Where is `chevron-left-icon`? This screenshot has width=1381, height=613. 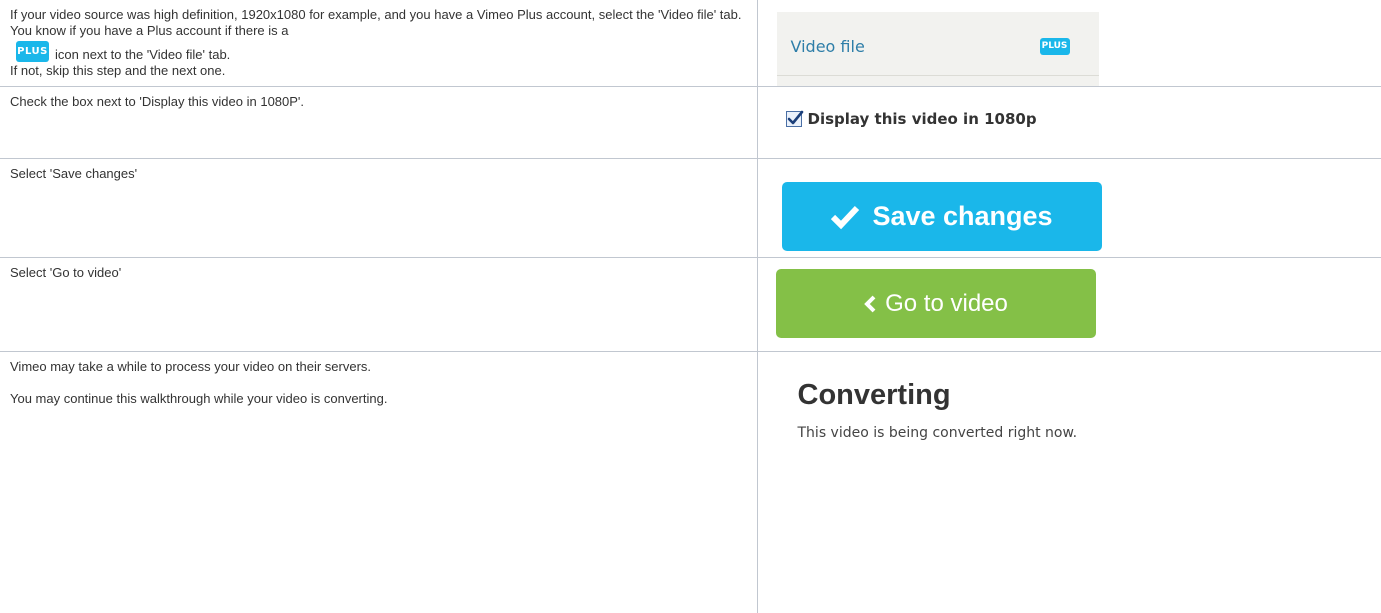
chevron-left-icon is located at coordinates (870, 304).